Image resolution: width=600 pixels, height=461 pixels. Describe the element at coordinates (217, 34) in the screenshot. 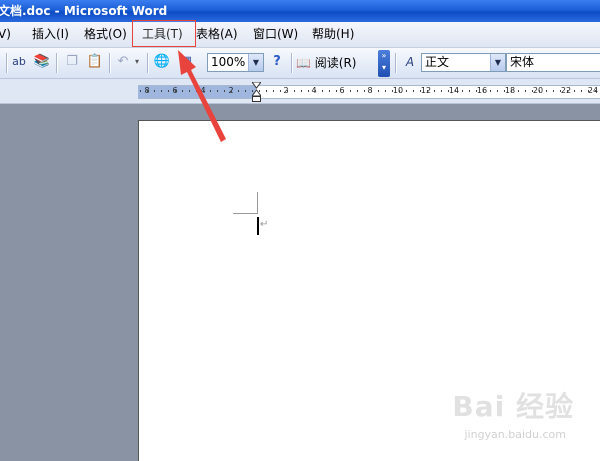

I see `menu-table: 表格(A)` at that location.